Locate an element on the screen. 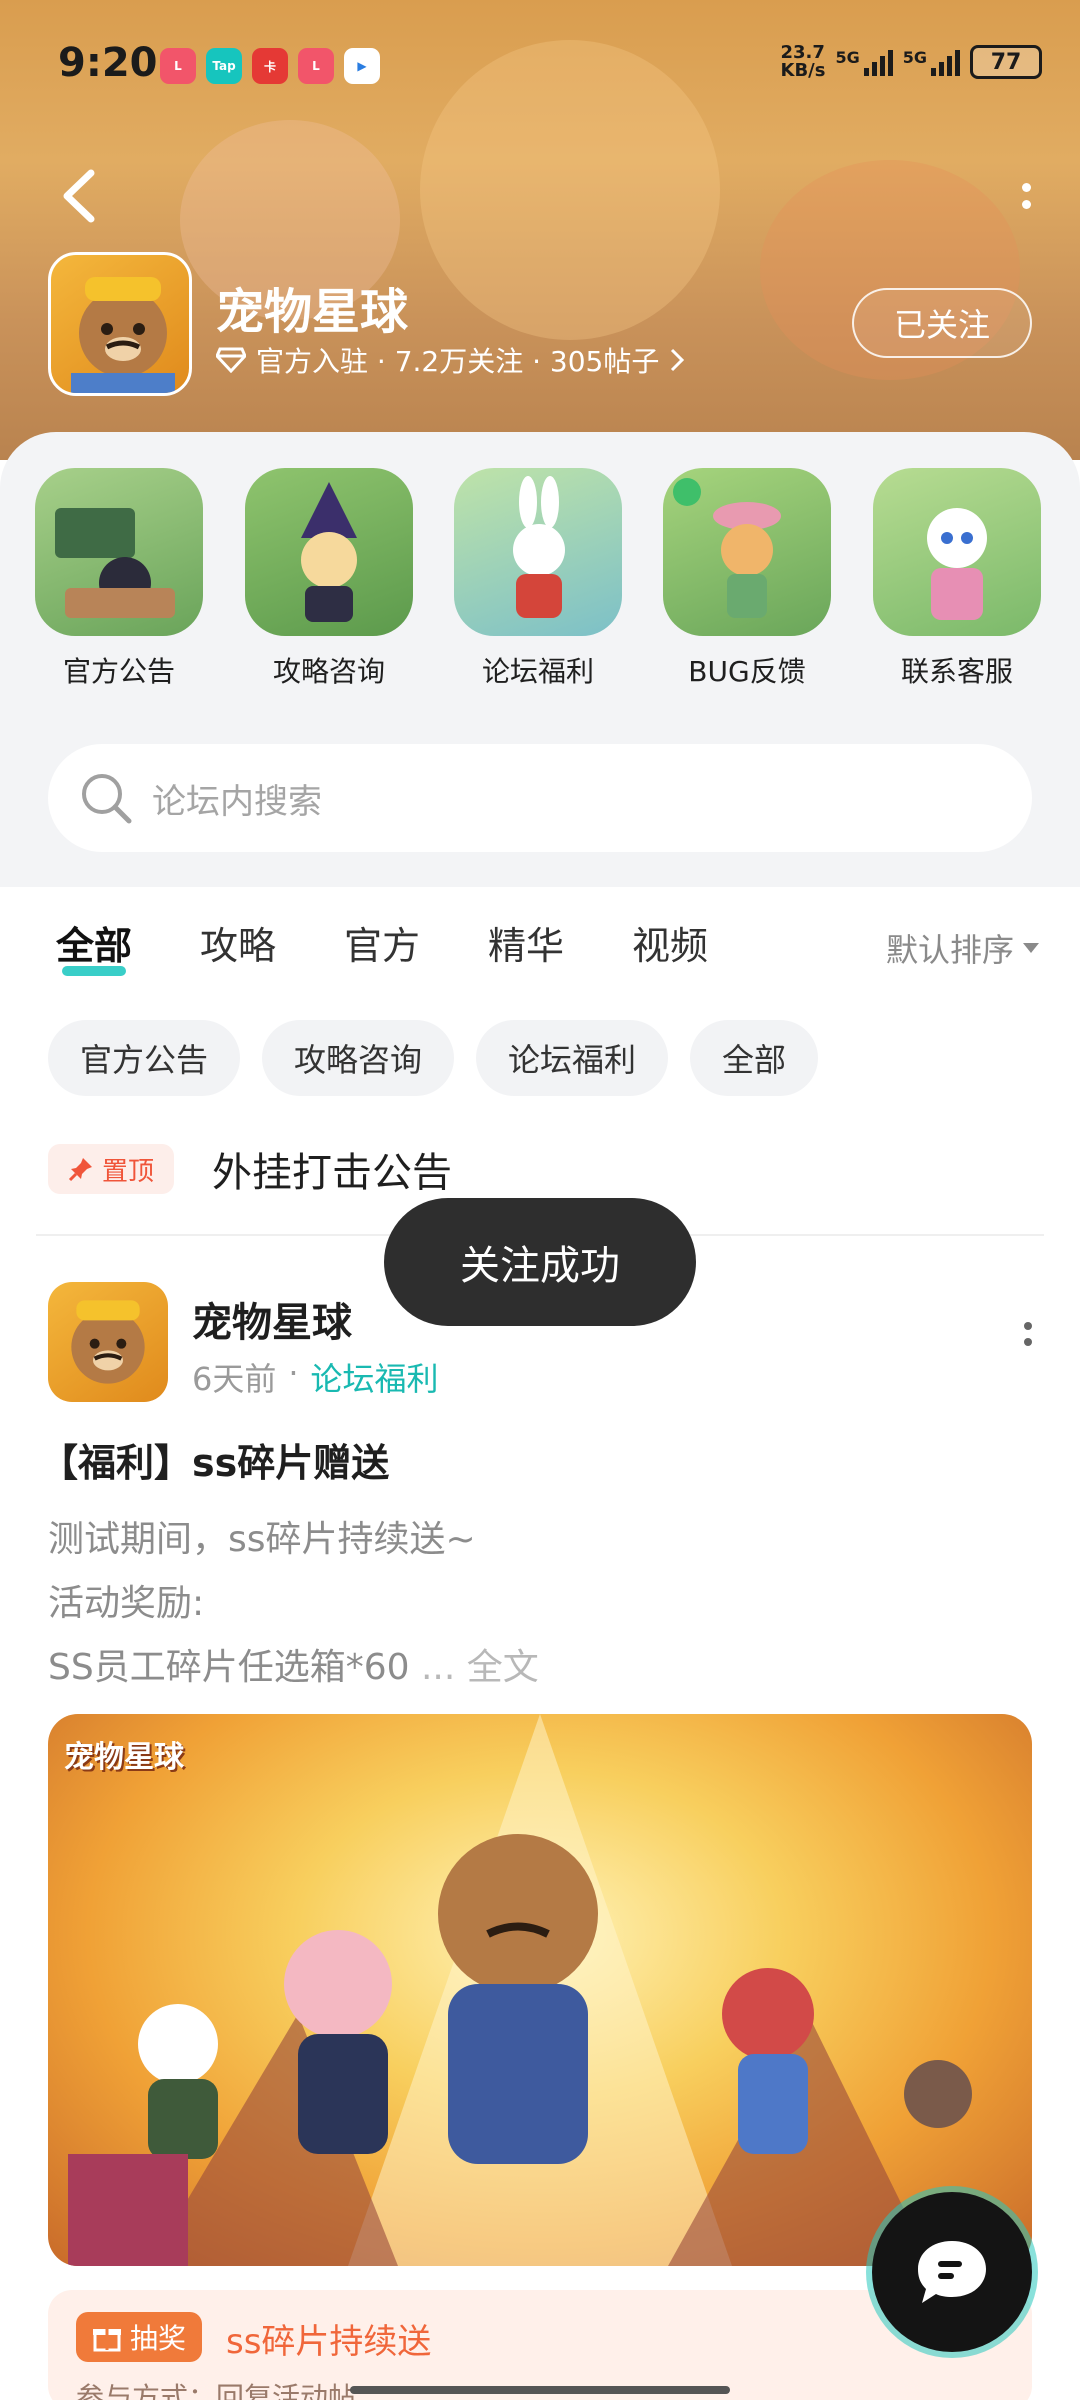  chat-bubble-icon is located at coordinates (952, 2272).